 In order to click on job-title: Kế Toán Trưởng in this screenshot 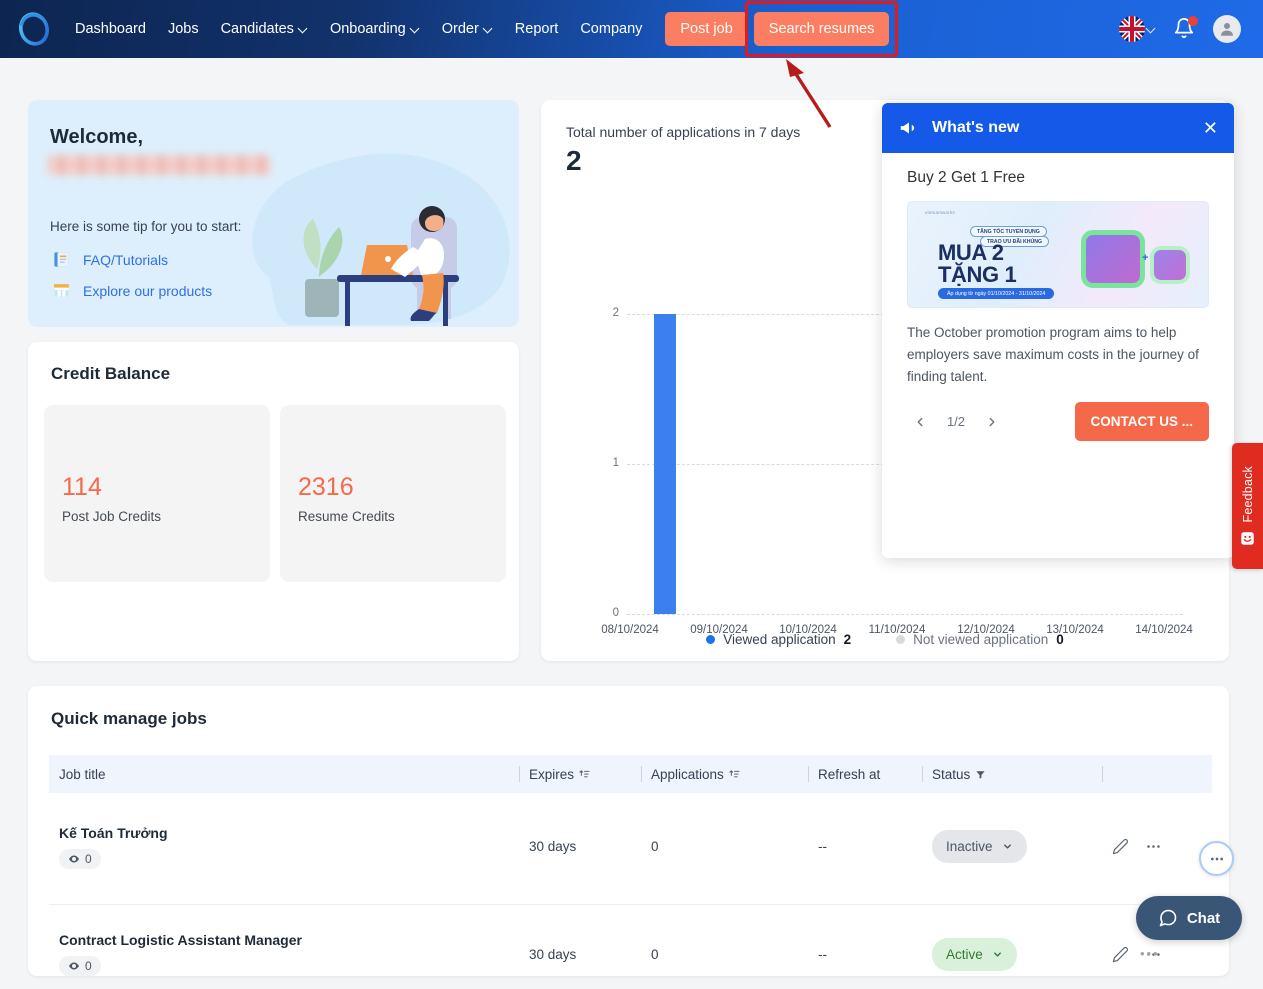, I will do `click(289, 833)`.